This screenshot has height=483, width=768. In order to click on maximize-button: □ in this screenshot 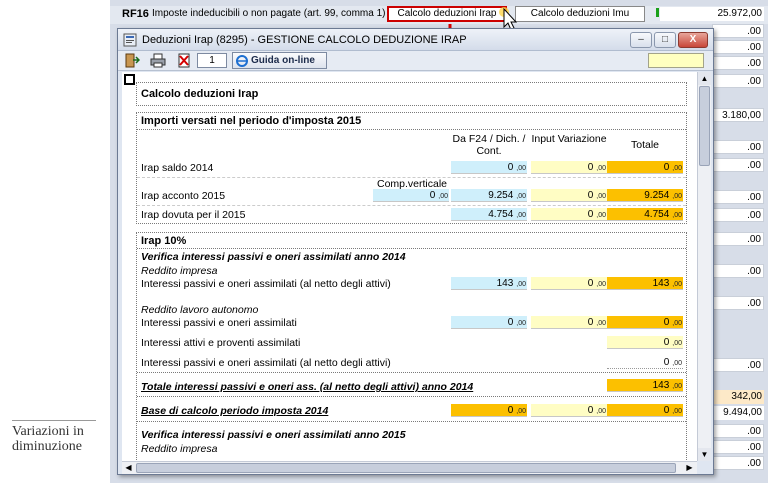, I will do `click(665, 40)`.